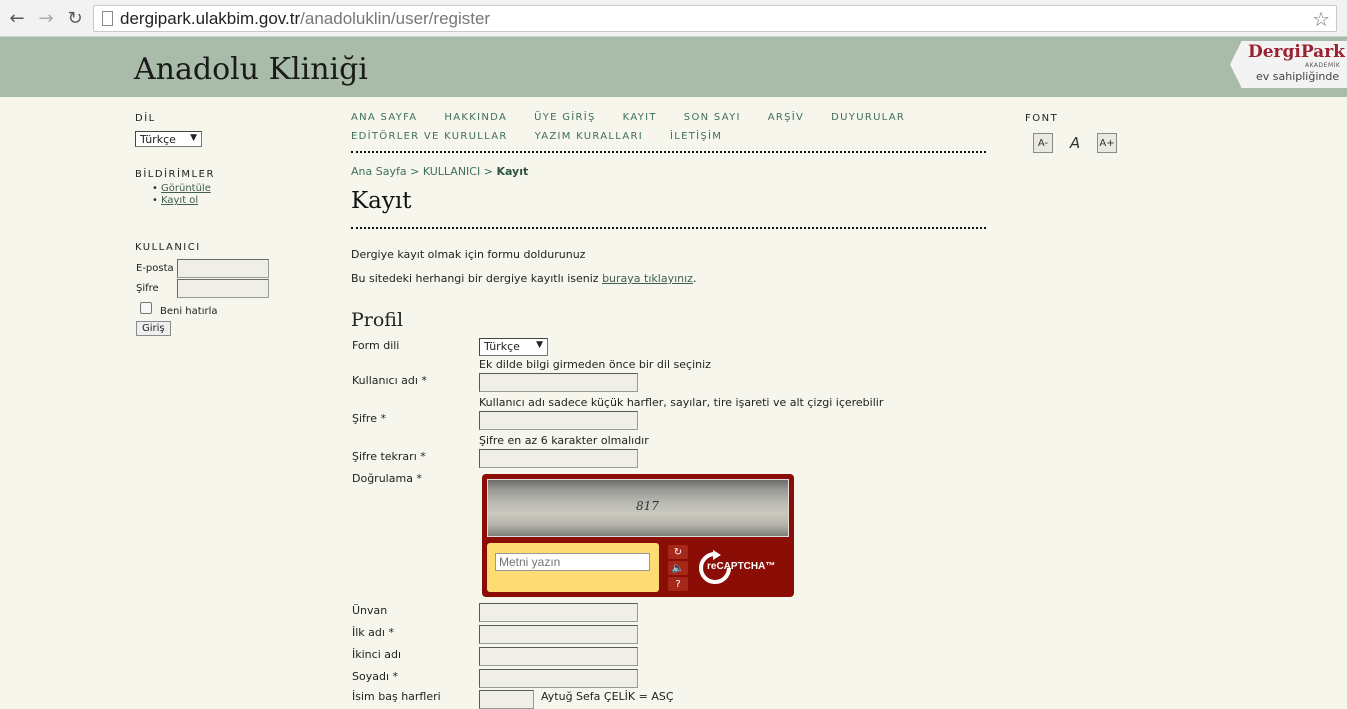 Image resolution: width=1347 pixels, height=709 pixels. Describe the element at coordinates (175, 174) in the screenshot. I see `notifications-heading: BİLDİRİMLER` at that location.